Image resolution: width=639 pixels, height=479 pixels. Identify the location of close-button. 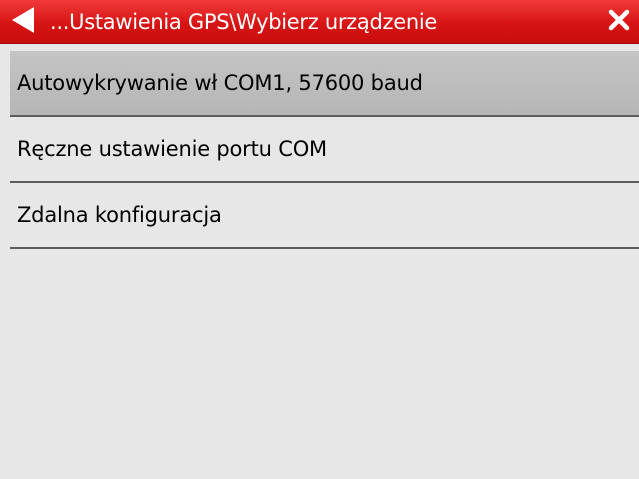
(619, 22).